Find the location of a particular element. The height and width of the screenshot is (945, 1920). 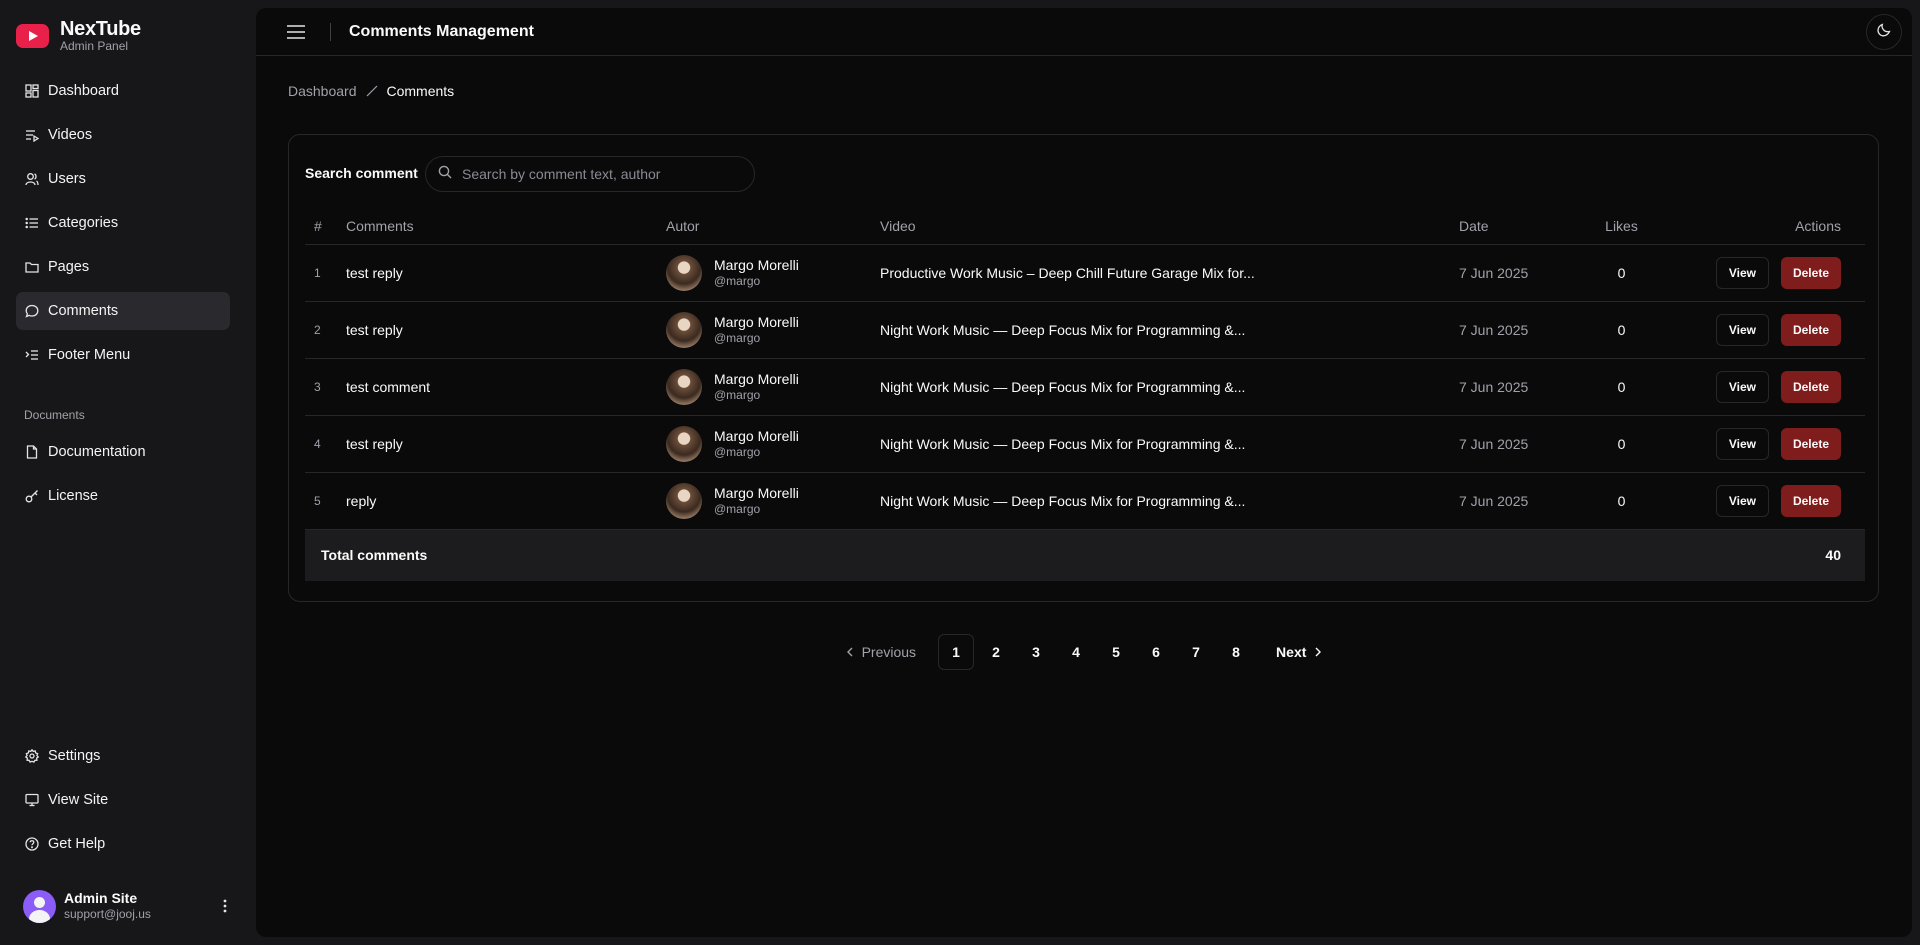

sidebar-item-settings: Settings is located at coordinates (123, 756).